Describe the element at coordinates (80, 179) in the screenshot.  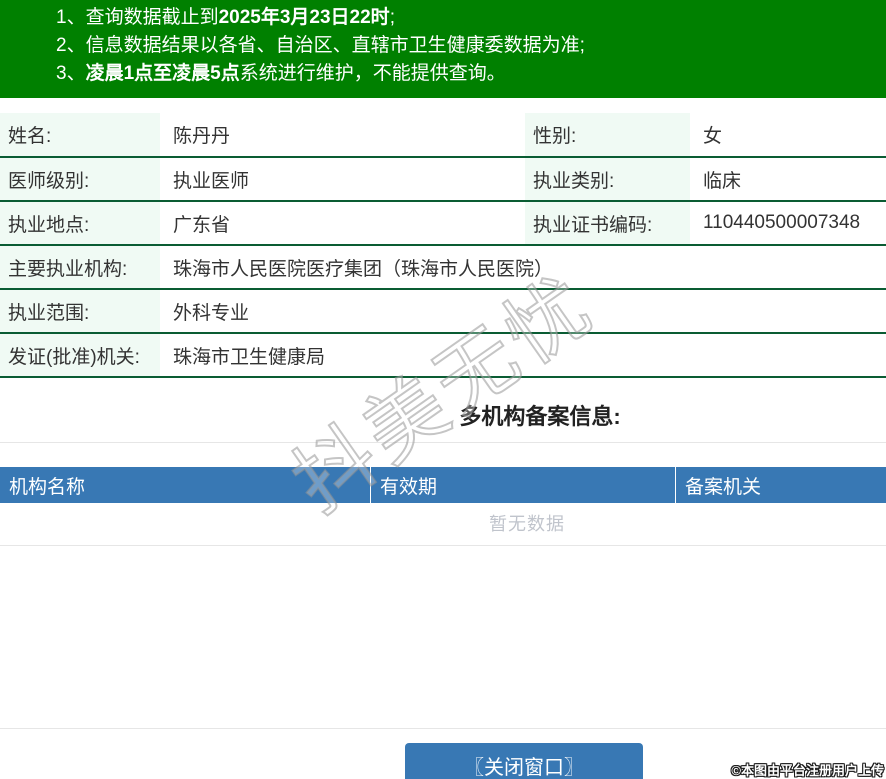
I see `field-label-doctor-level: 医师级别:` at that location.